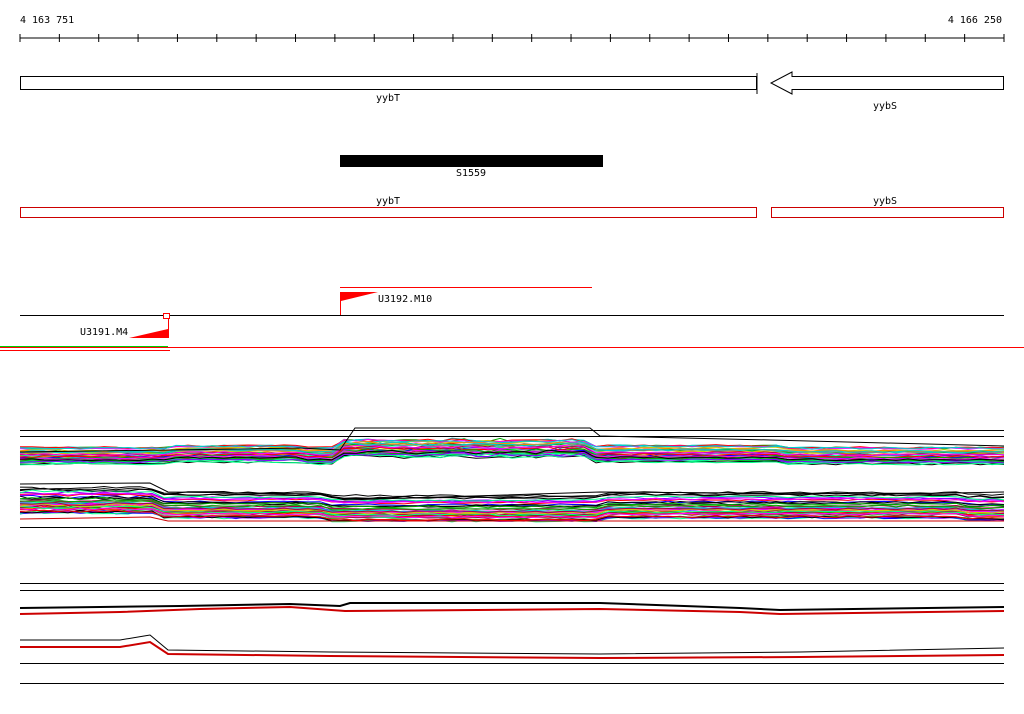 The width and height of the screenshot is (1024, 714). I want to click on gene-arrow-yybS, so click(886, 83).